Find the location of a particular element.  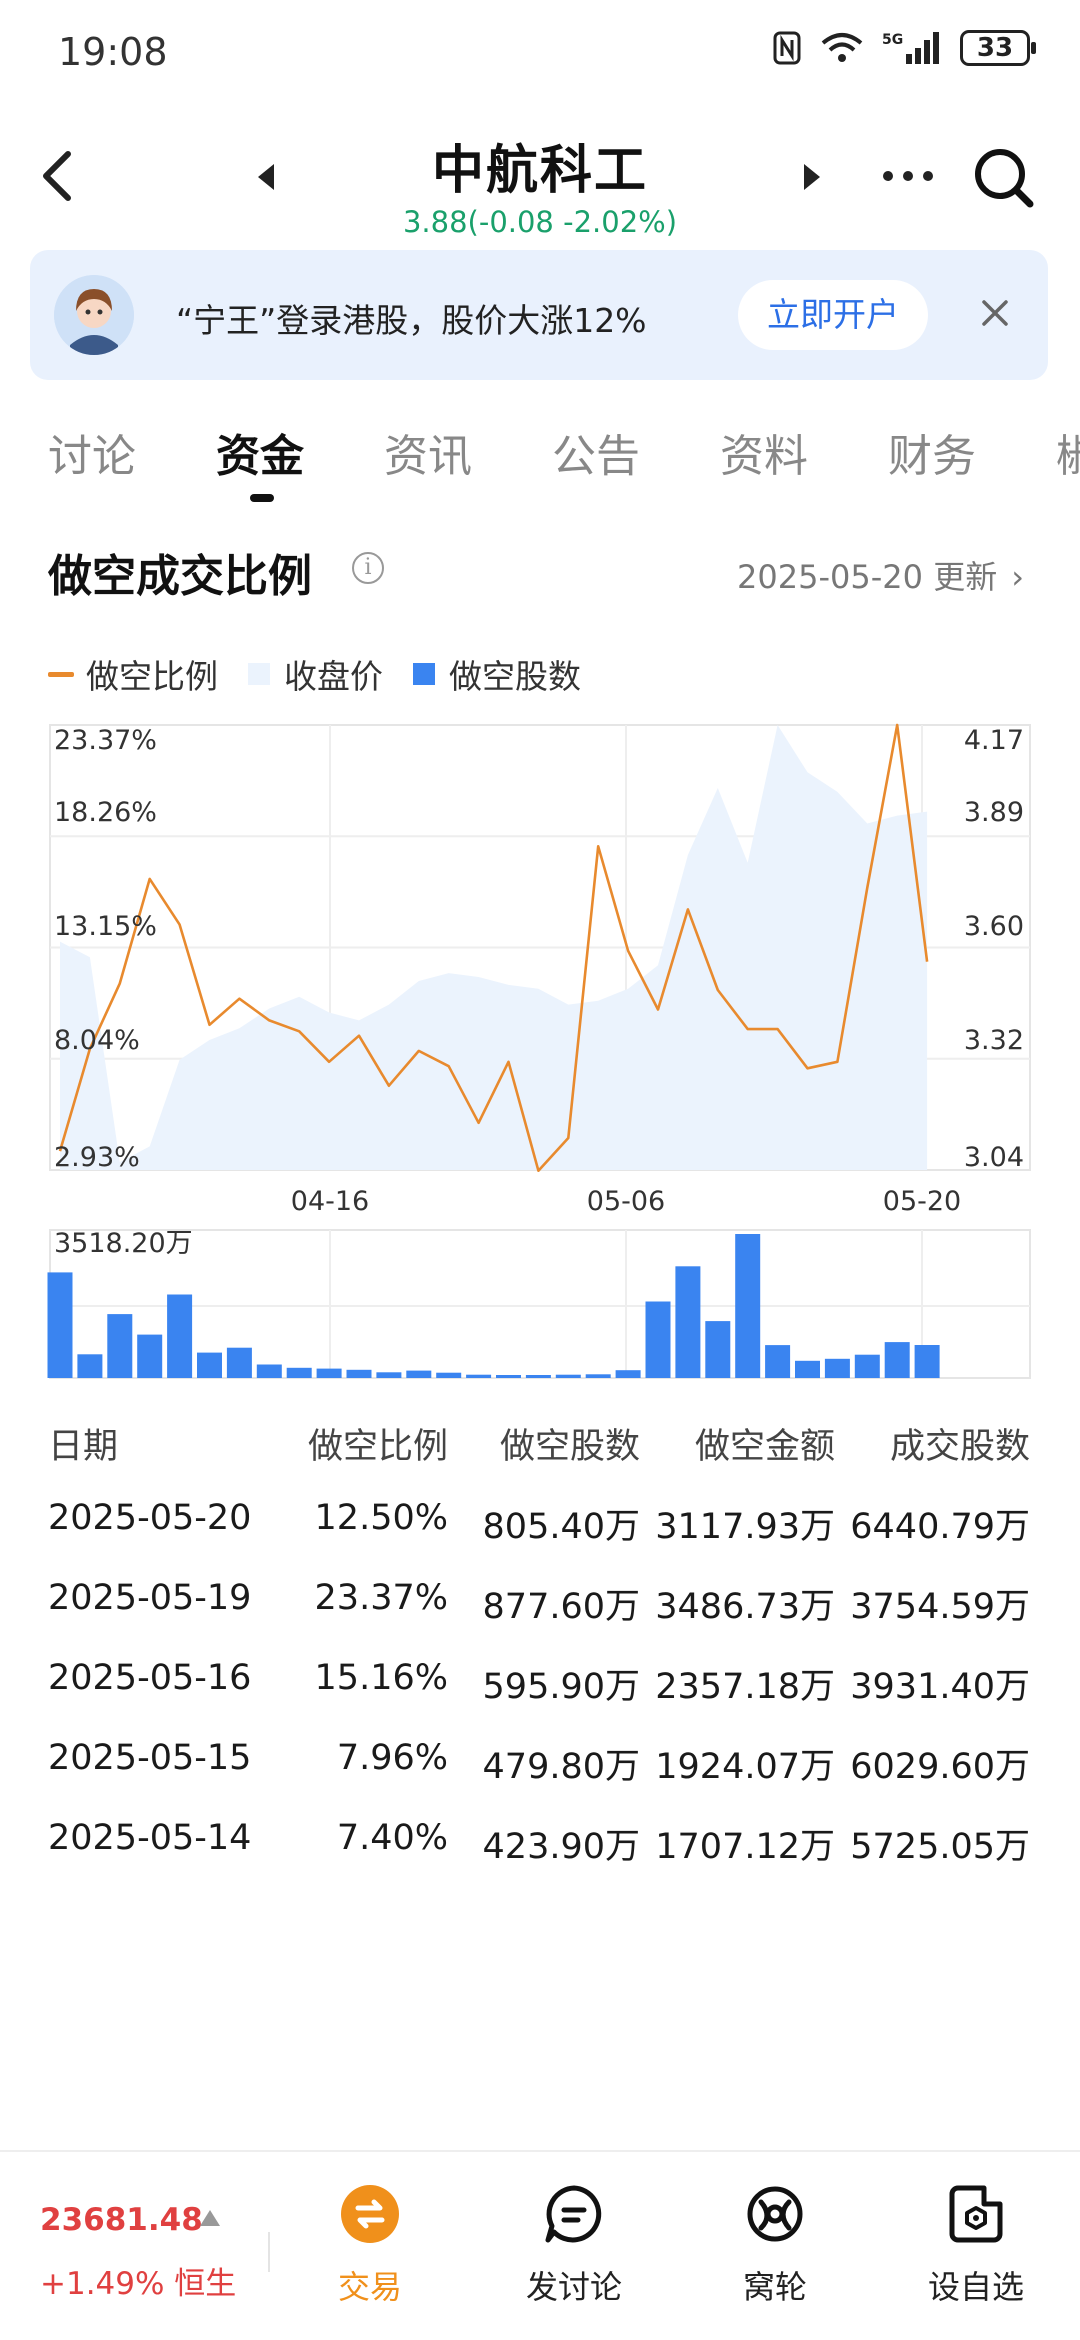

table-row: 2025-05-16 15.16% 595.90万 2357.18万 3931.40万 is located at coordinates (540, 1698).